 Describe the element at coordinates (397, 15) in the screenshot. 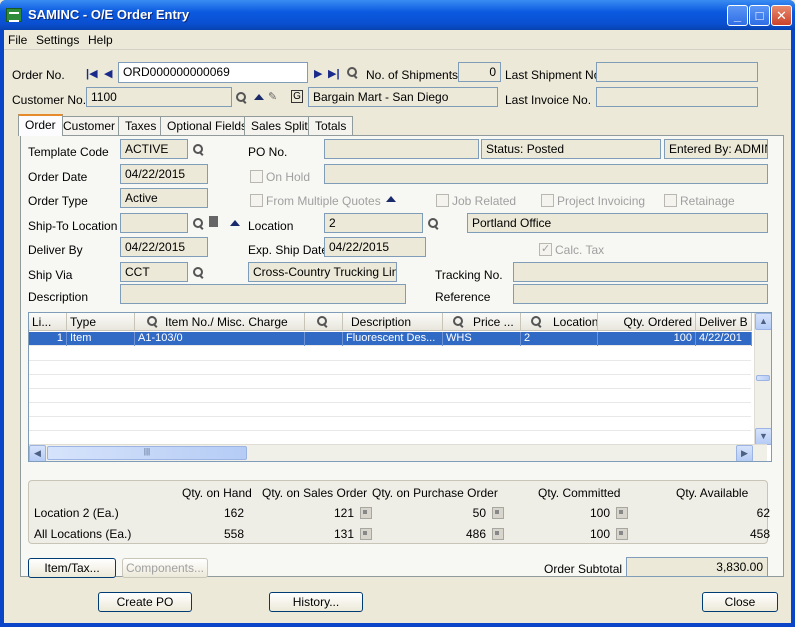

I see `title-bar: SAMINC - O/E Order Entry _ □ ✕` at that location.